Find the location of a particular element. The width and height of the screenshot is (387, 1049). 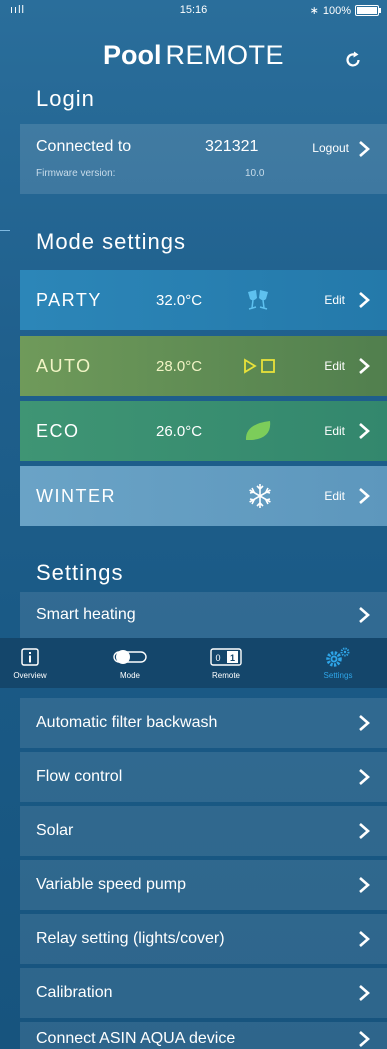

refresh-icon is located at coordinates (353, 60).